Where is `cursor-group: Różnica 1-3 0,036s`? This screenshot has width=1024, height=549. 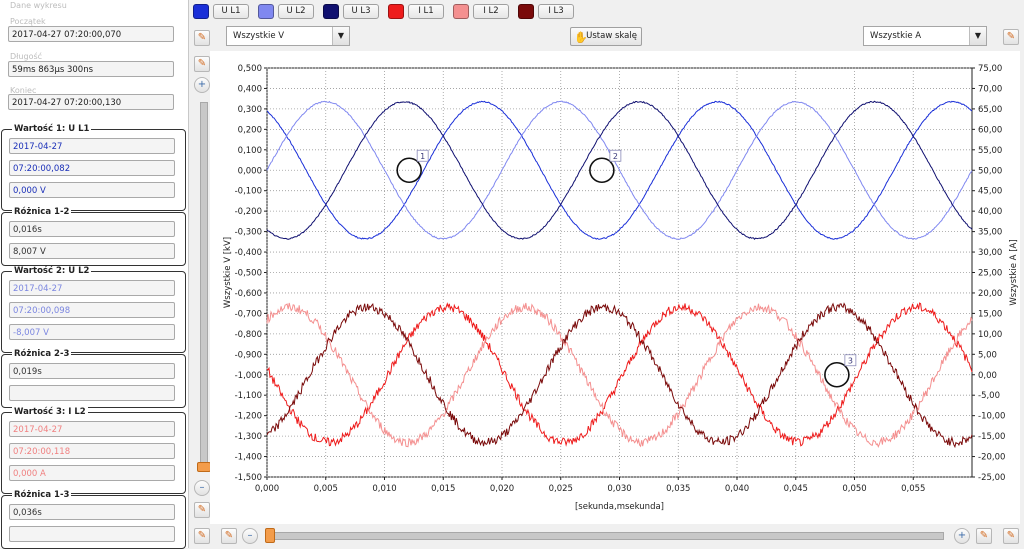 cursor-group: Różnica 1-3 0,036s is located at coordinates (93, 519).